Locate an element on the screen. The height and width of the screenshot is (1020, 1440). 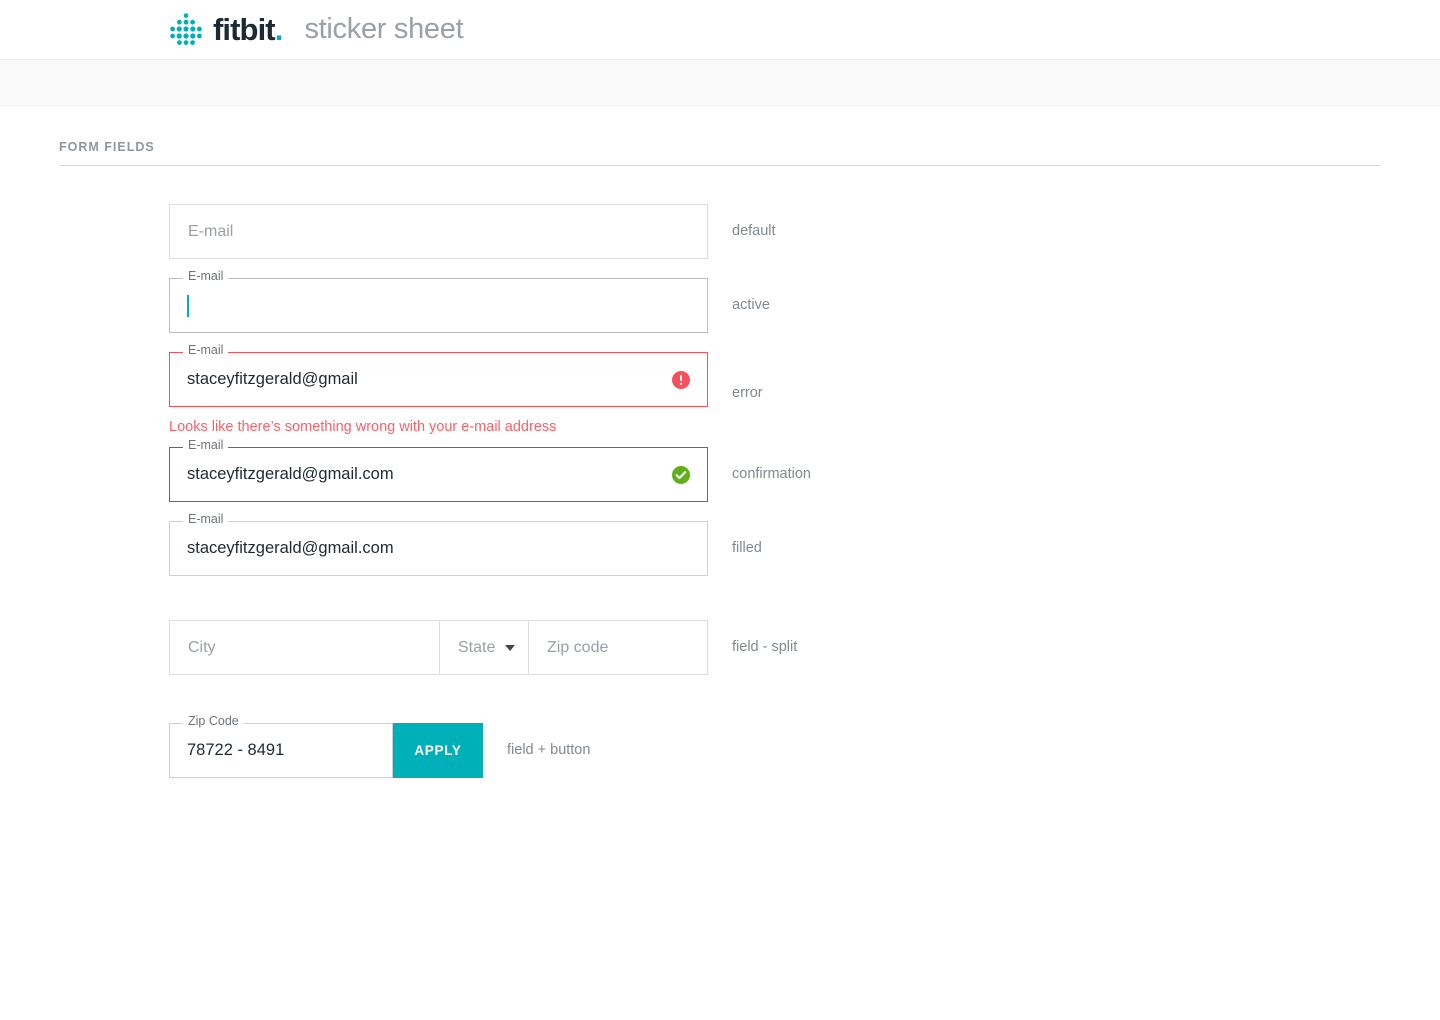
annotation-confirmation: confirmation is located at coordinates (771, 474).